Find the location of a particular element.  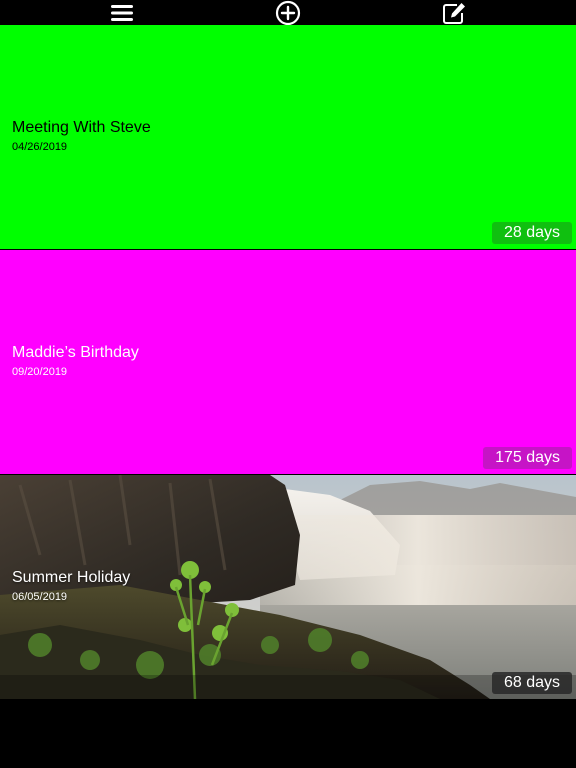

add-event-button is located at coordinates (288, 12).